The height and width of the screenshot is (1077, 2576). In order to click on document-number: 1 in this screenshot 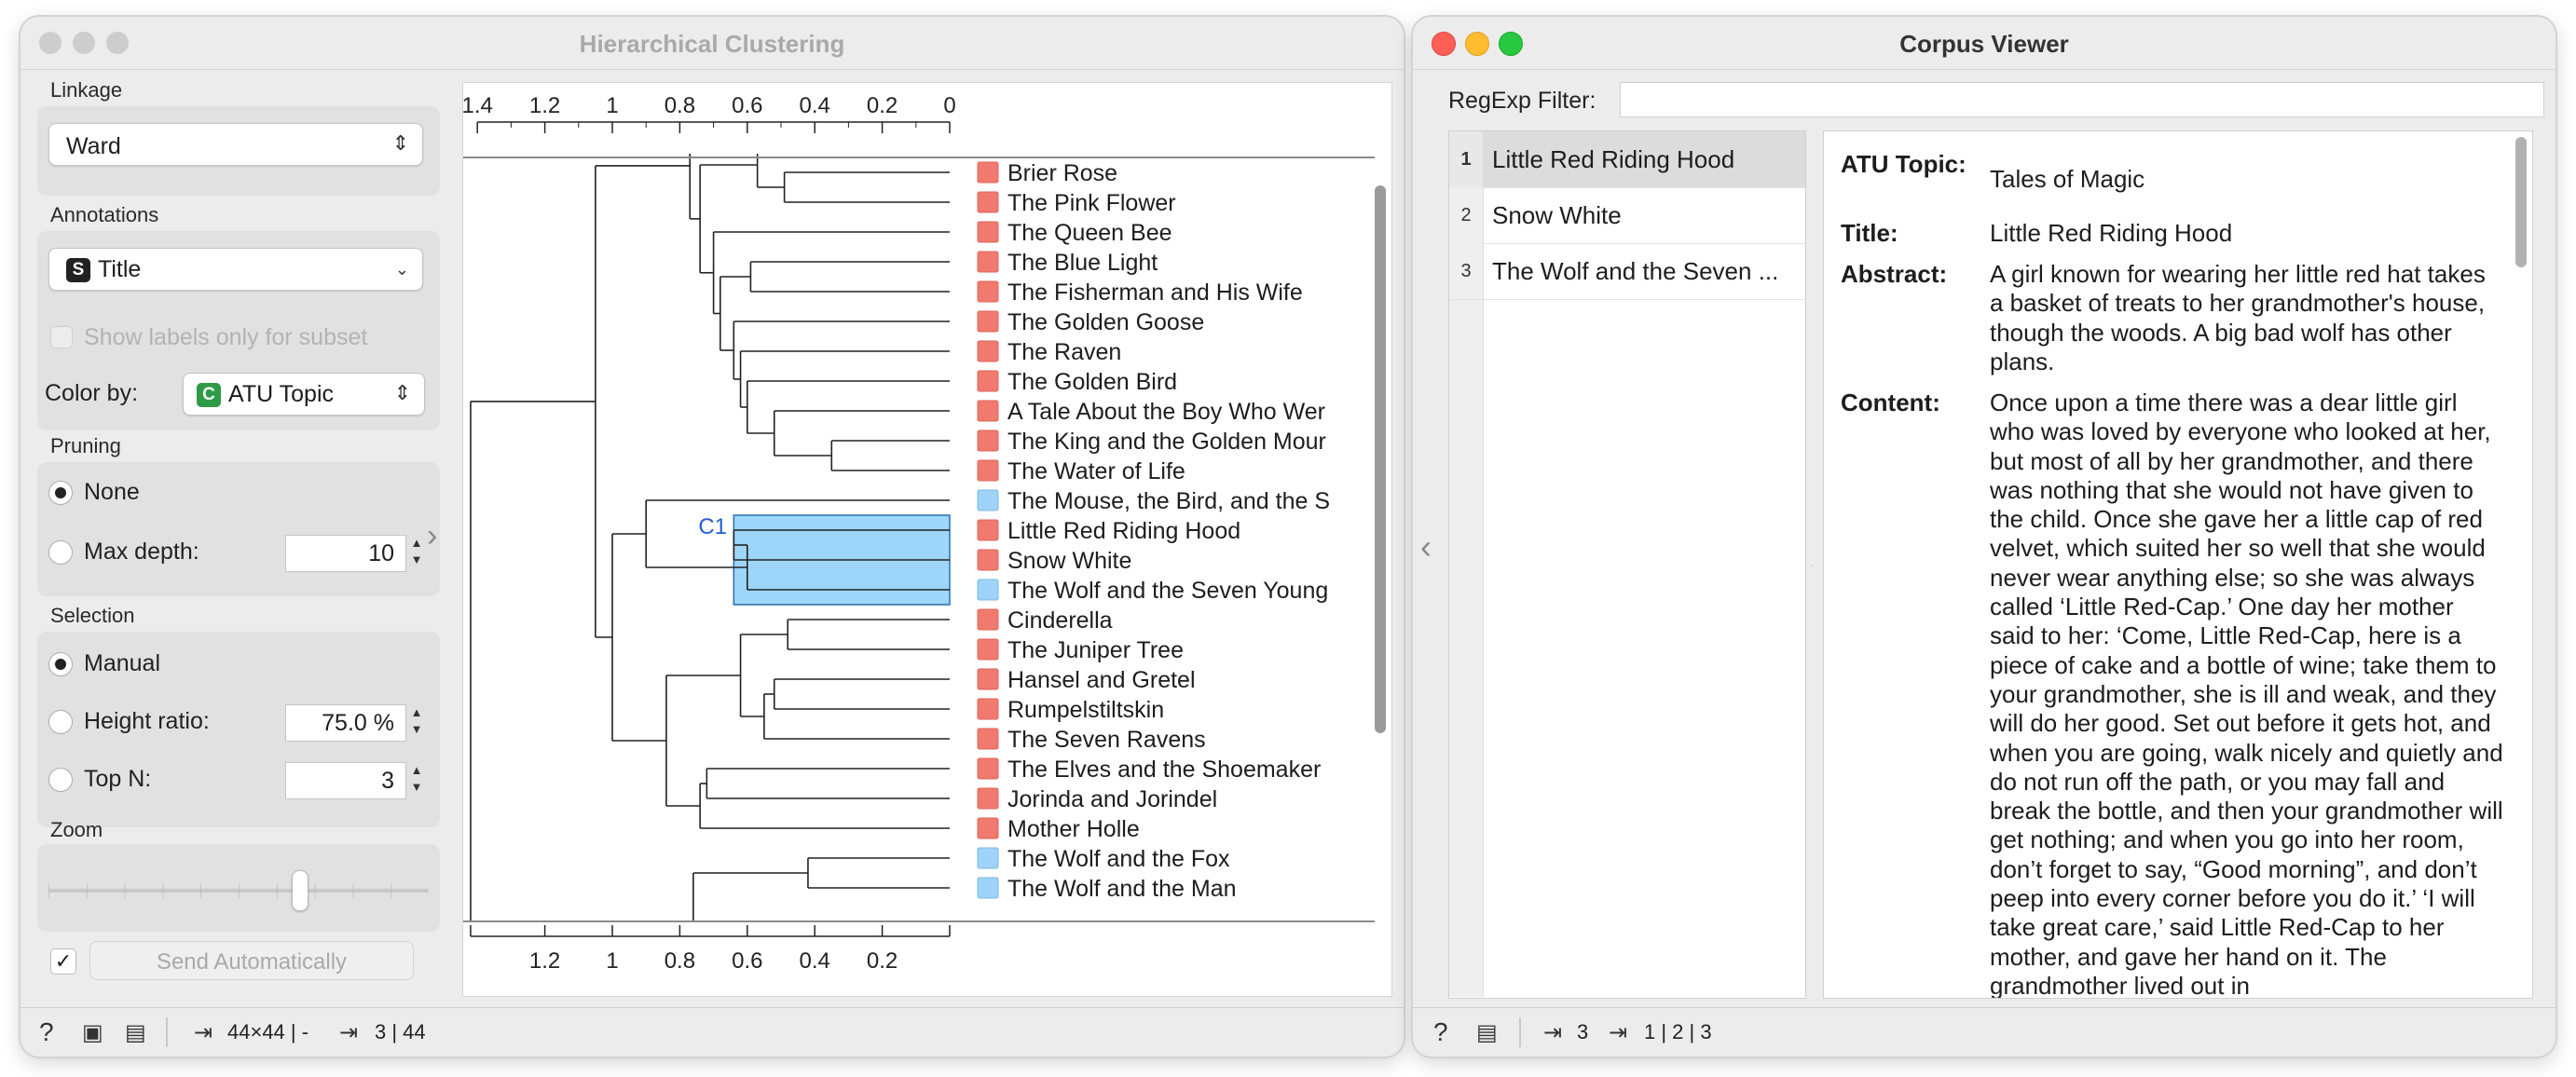, I will do `click(1466, 159)`.